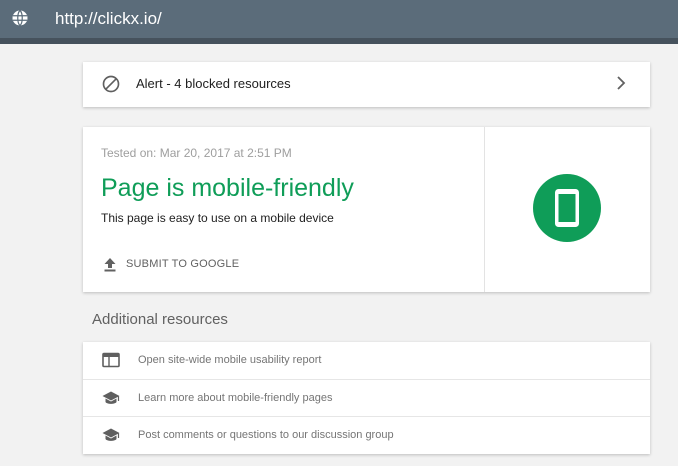  Describe the element at coordinates (230, 360) in the screenshot. I see `list-item-label: Open site-wide mobile usability report` at that location.